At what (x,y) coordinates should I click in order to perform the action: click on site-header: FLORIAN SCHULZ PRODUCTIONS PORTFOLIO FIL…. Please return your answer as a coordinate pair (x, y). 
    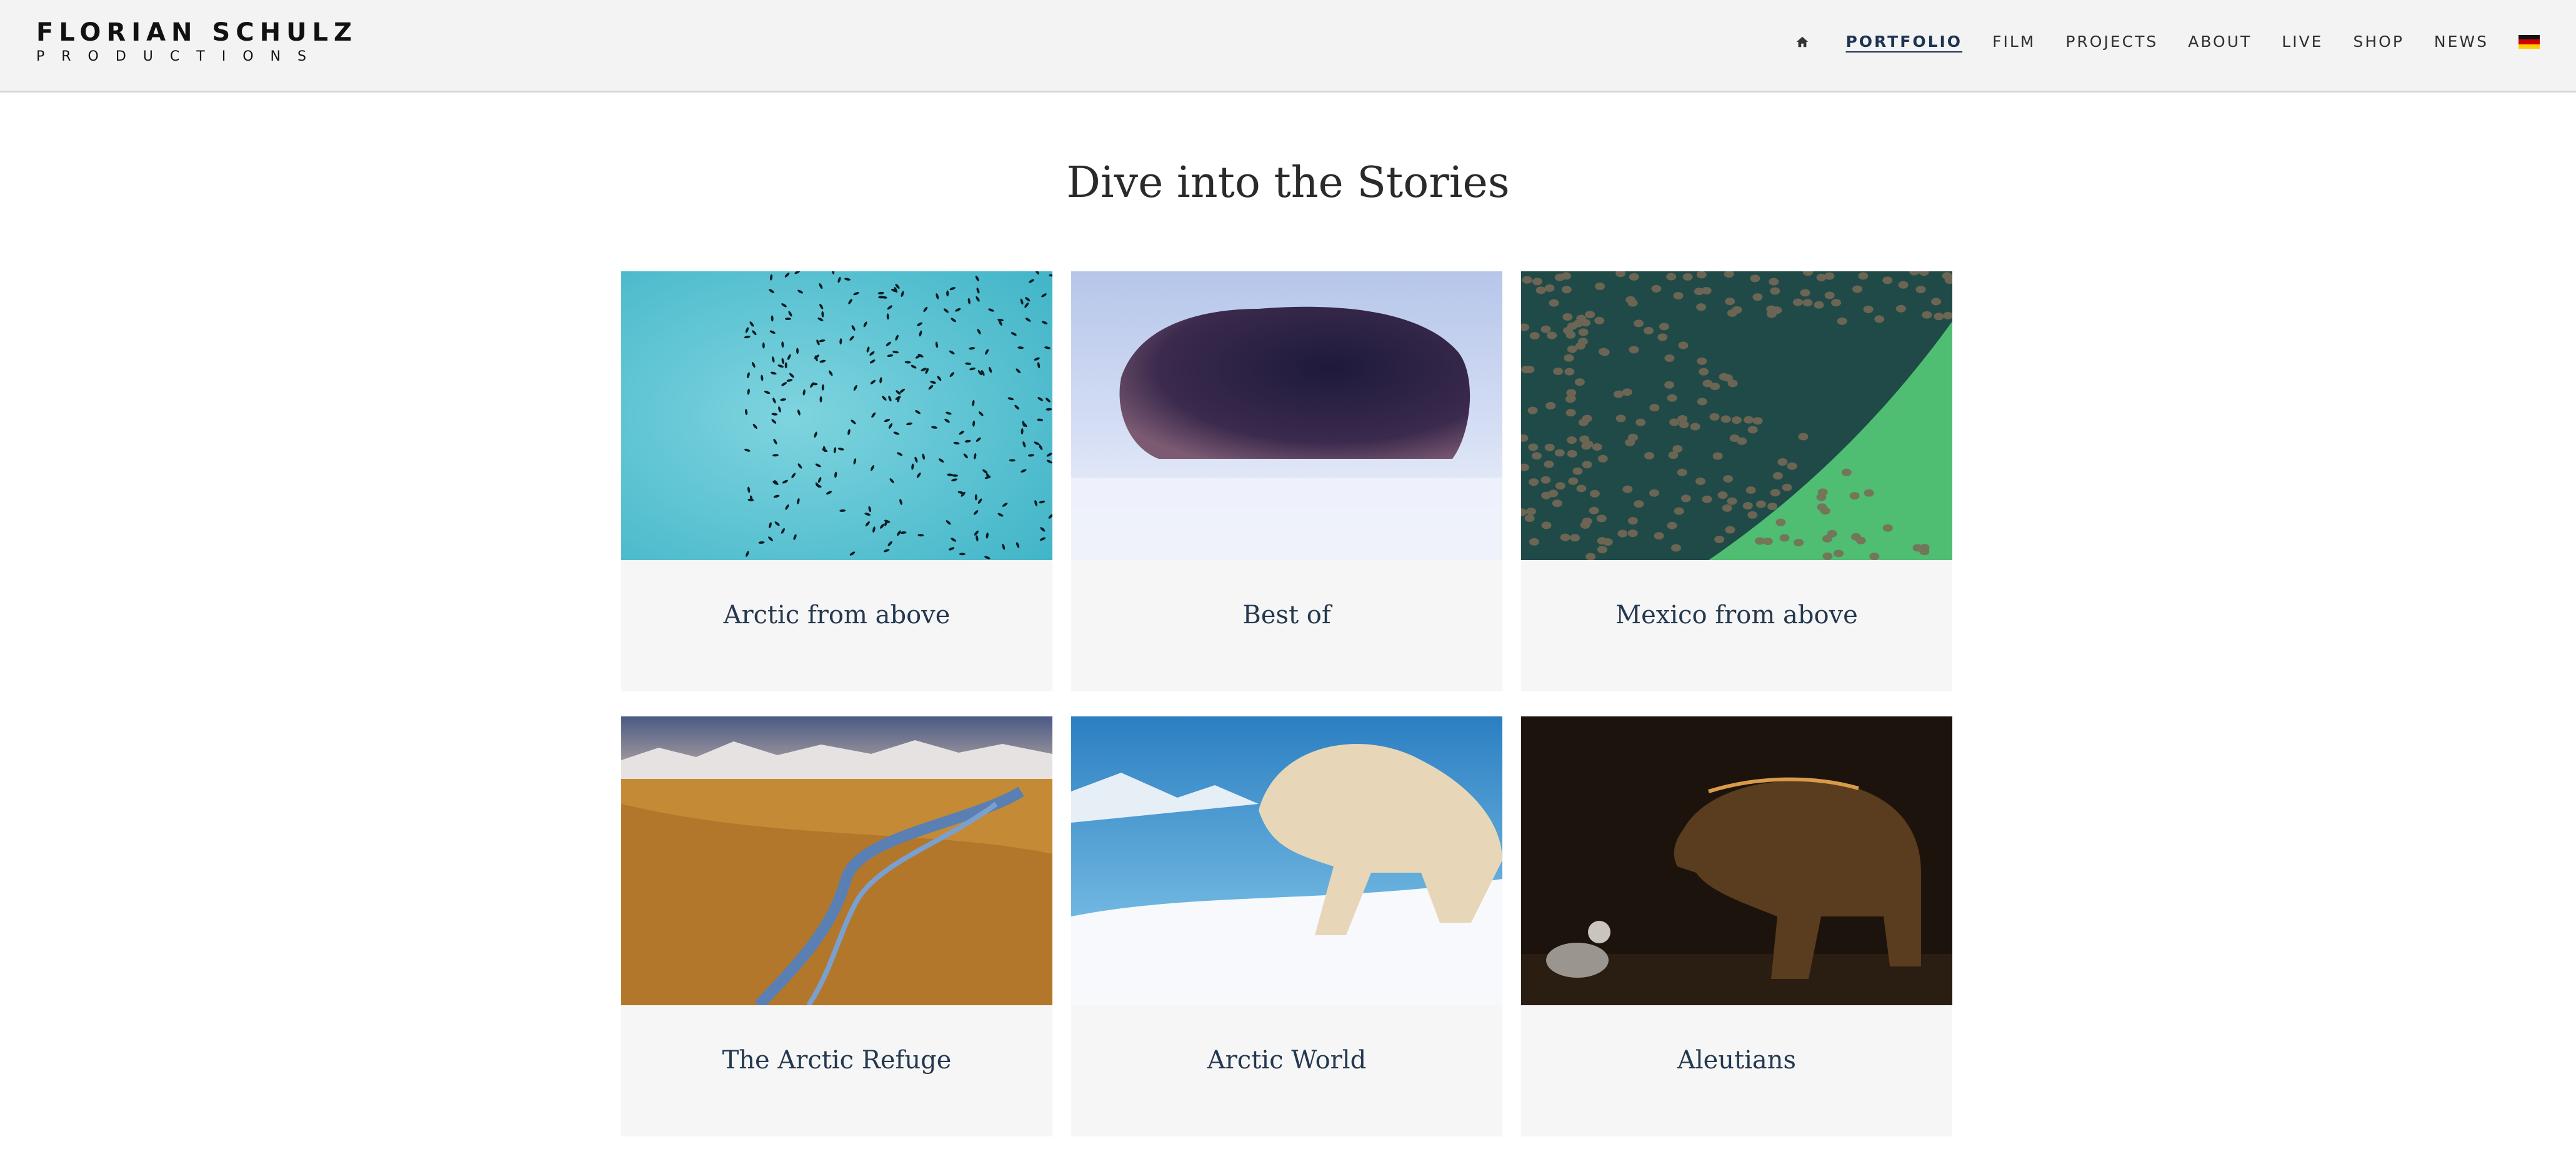
    Looking at the image, I should click on (1288, 46).